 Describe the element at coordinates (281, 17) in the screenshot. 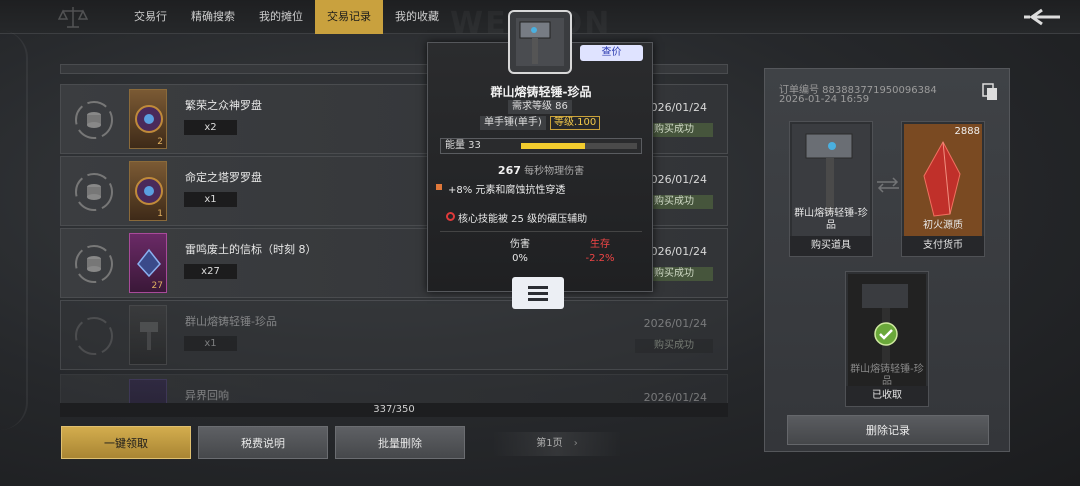

I see `tab-my-stall: 我的摊位` at that location.